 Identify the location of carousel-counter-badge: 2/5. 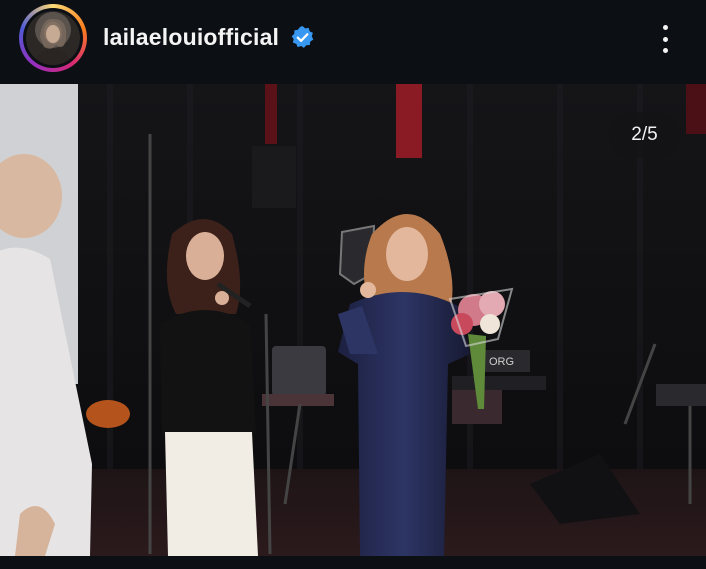
(644, 135).